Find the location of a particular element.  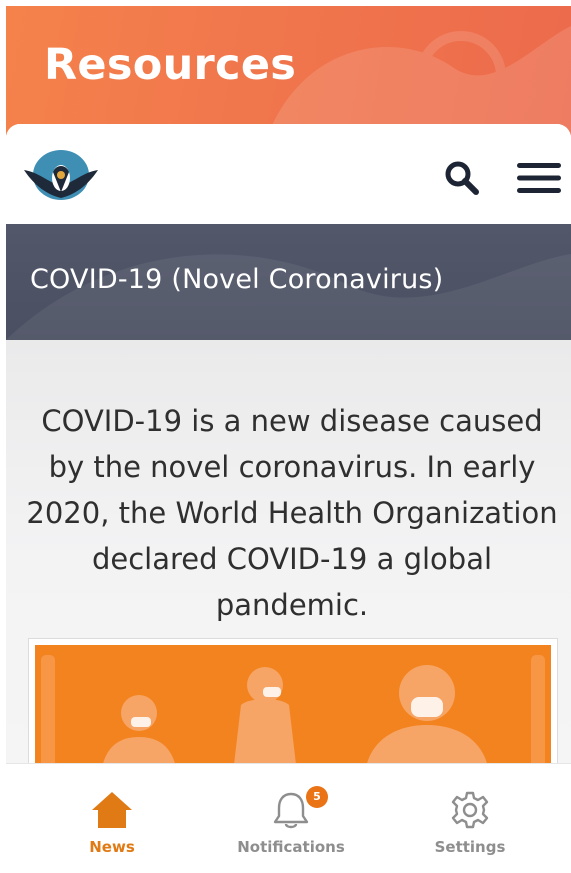

notifications-badge: 5 is located at coordinates (317, 797).